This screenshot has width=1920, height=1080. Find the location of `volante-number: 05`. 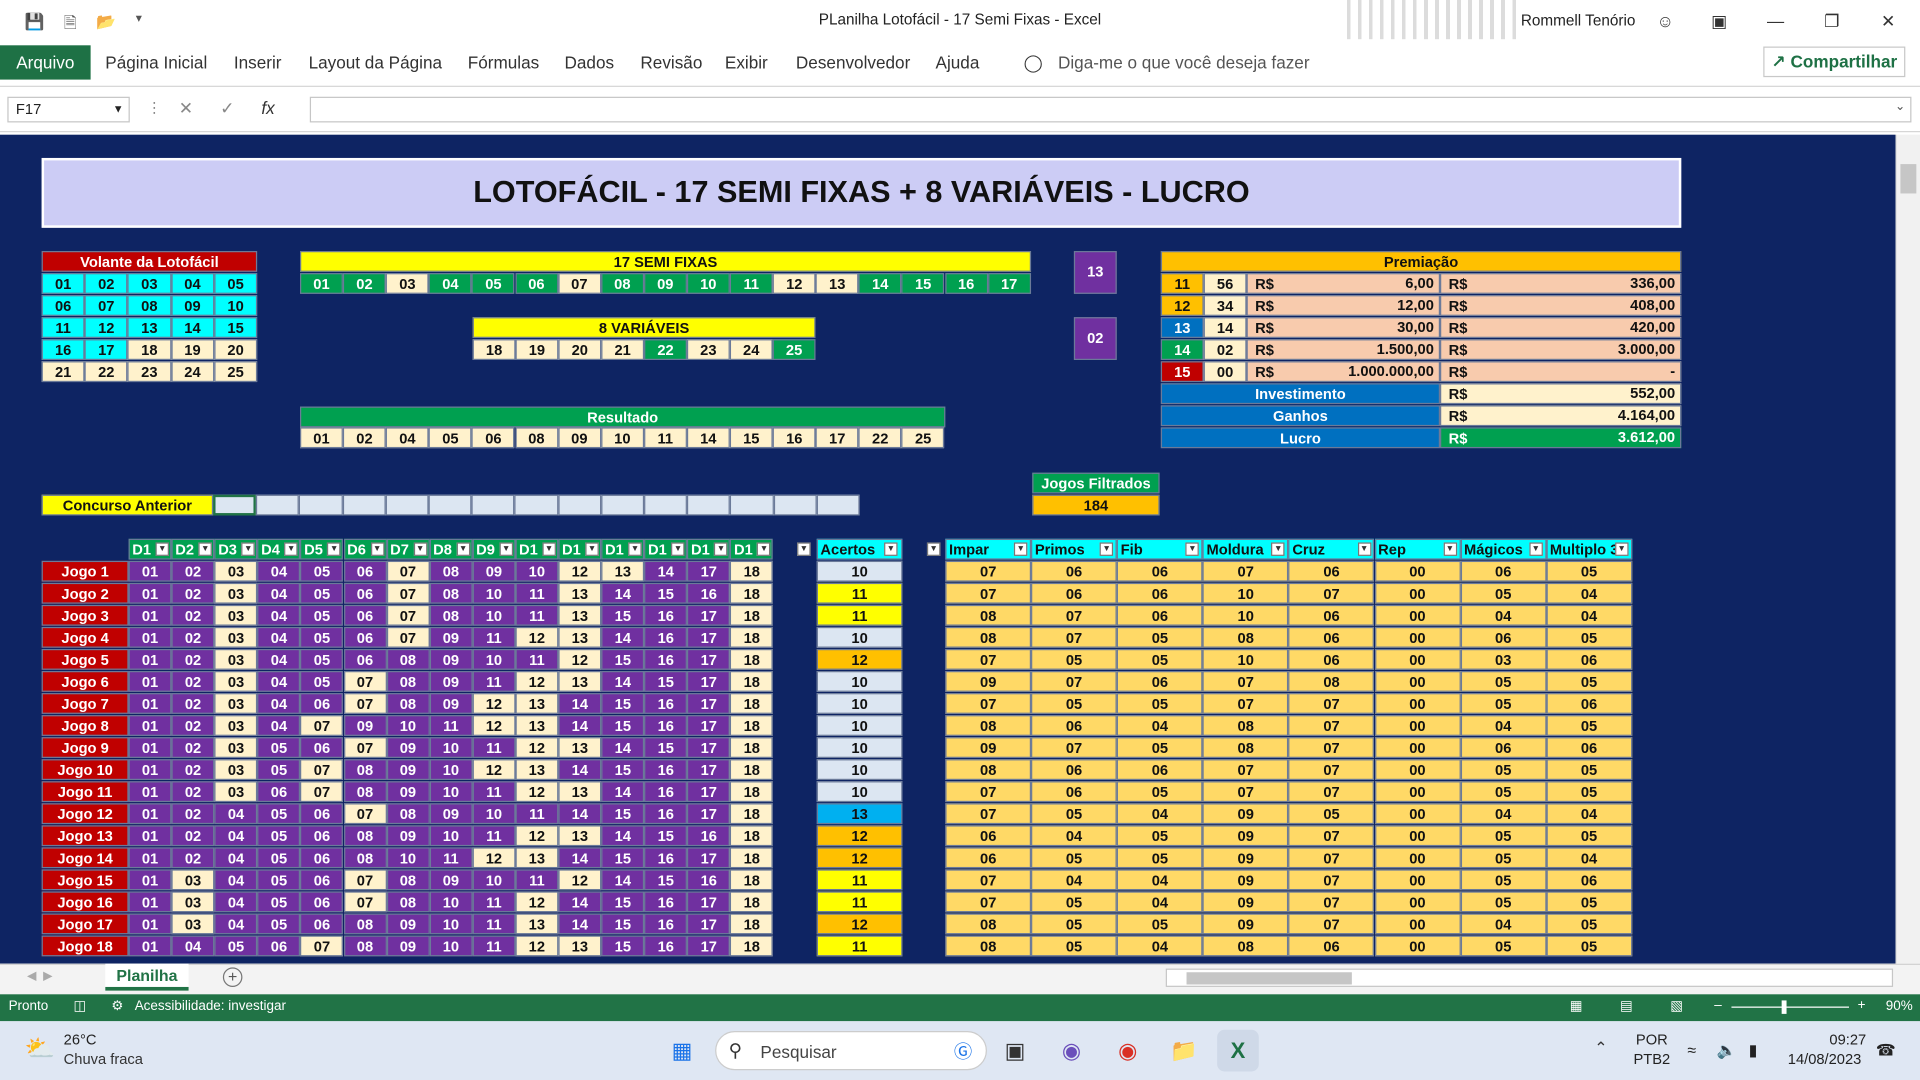

volante-number: 05 is located at coordinates (236, 283).